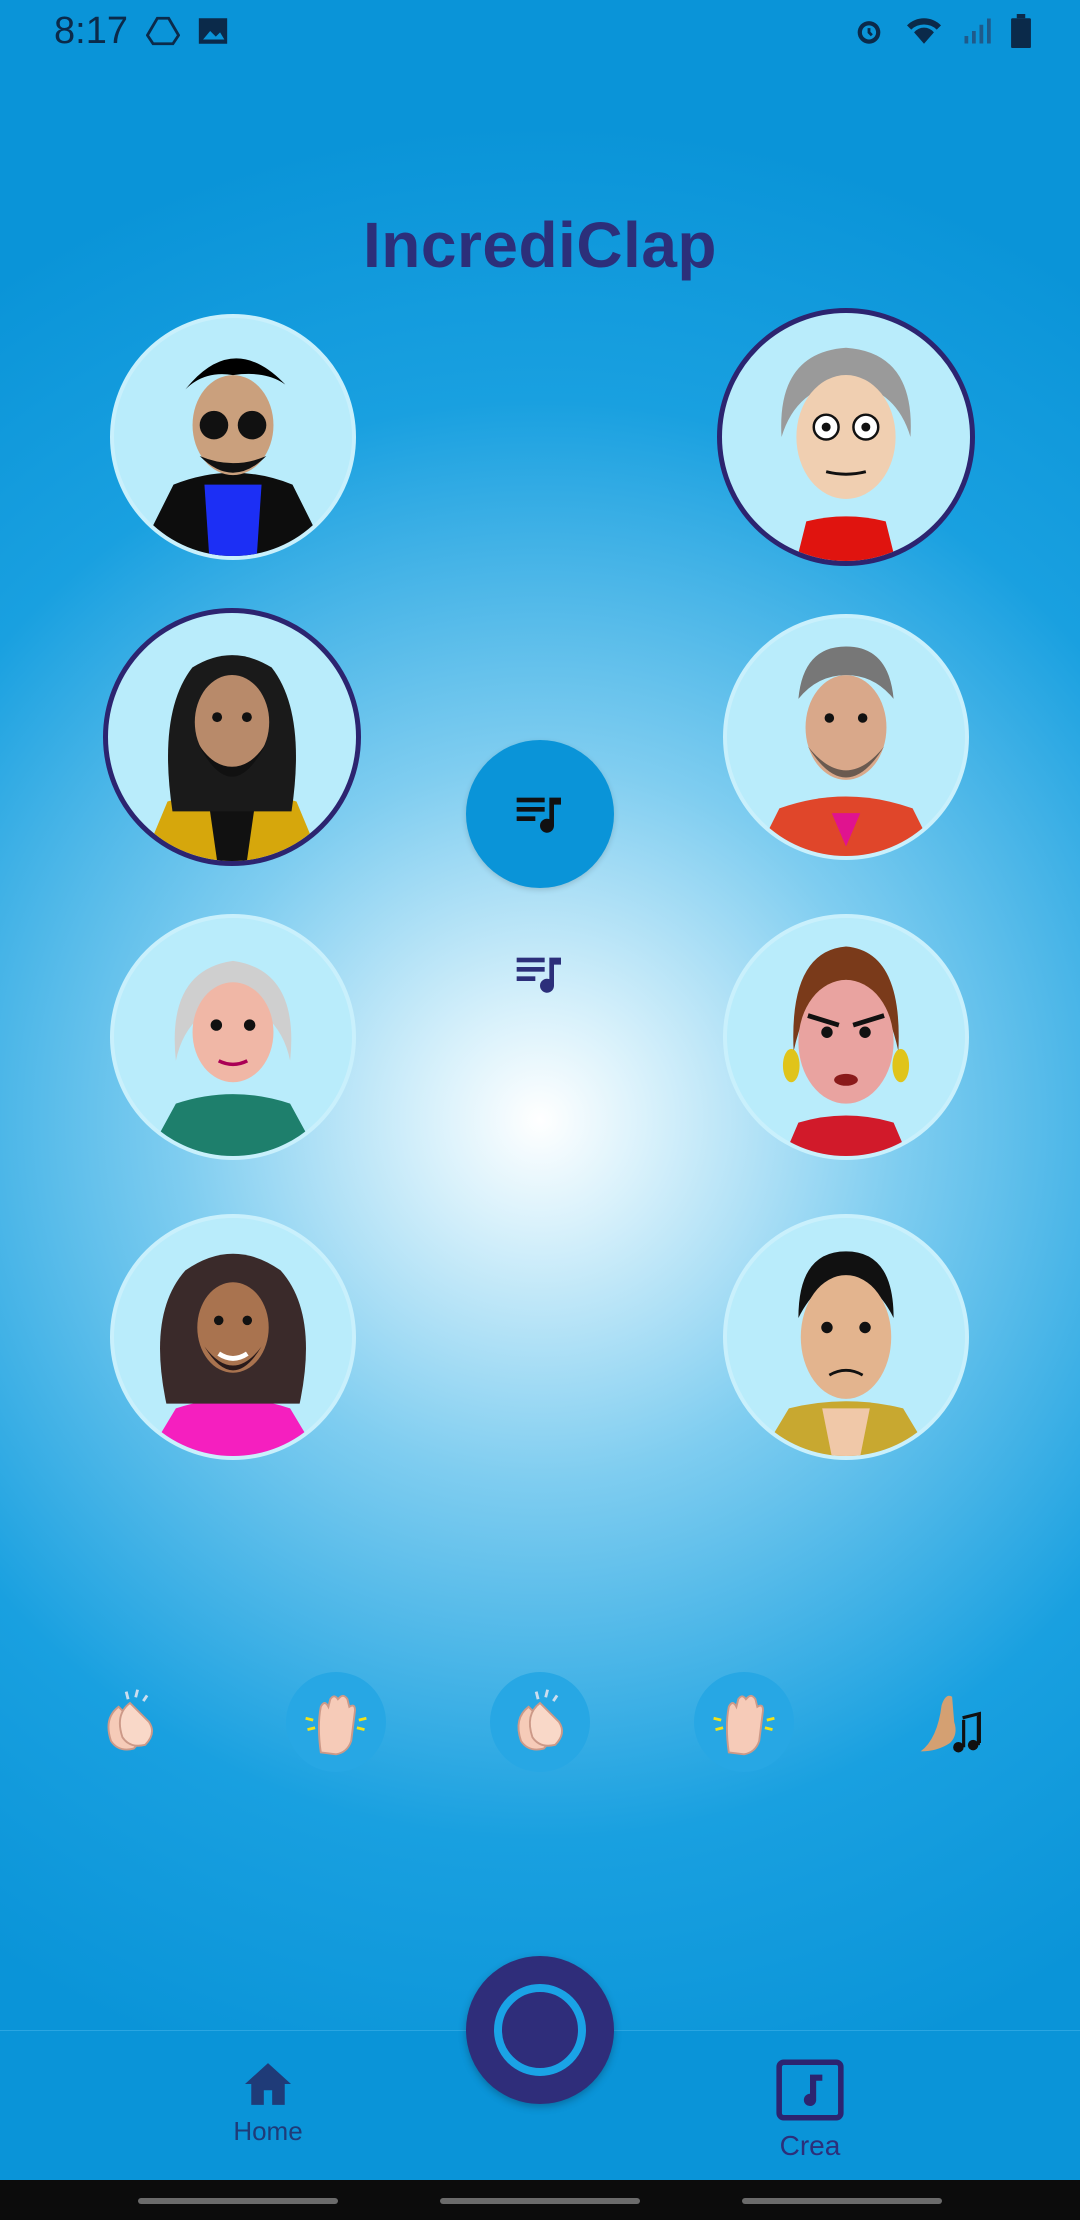 This screenshot has height=2220, width=1080. I want to click on avatar-grey-haired-woman, so click(233, 1037).